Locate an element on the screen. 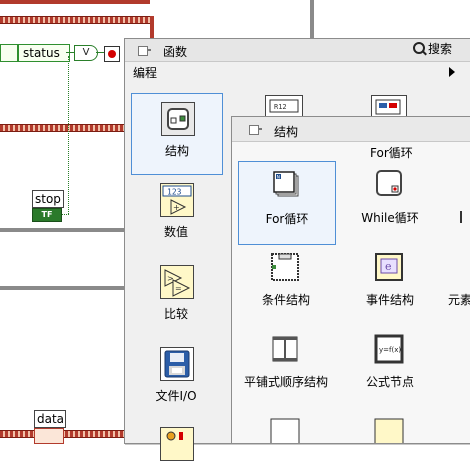 The image size is (470, 461). subpalette-title: 结构 is located at coordinates (286, 132).